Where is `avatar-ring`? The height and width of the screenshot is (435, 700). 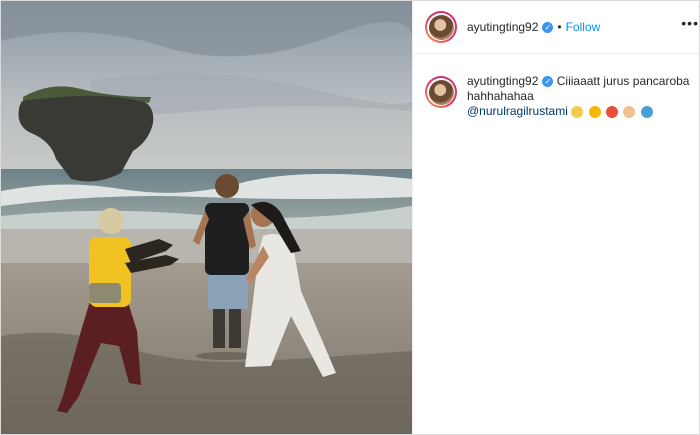
avatar-ring is located at coordinates (441, 27).